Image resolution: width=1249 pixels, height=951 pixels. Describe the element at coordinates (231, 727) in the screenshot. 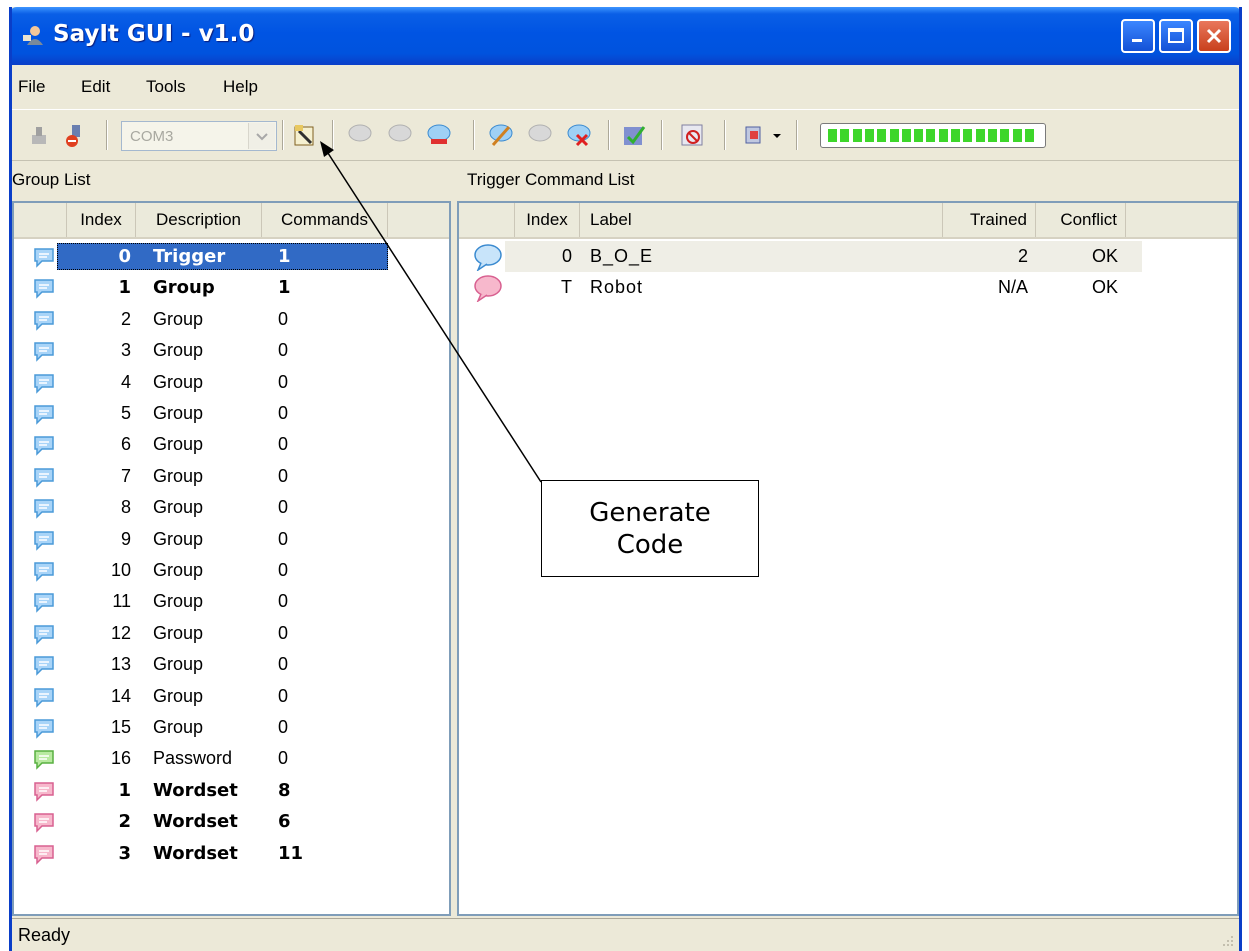

I see `group-row: 15 Group 0` at that location.